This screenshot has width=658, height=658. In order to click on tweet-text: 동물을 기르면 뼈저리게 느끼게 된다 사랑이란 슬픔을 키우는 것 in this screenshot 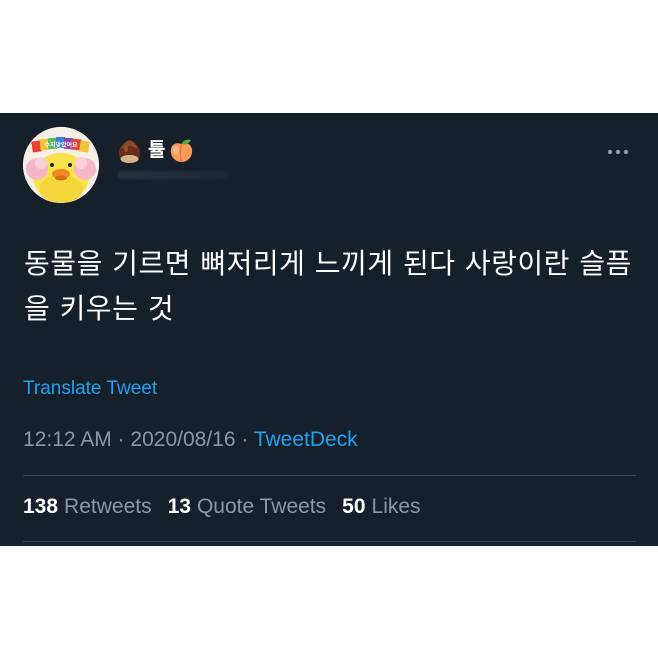, I will do `click(328, 286)`.